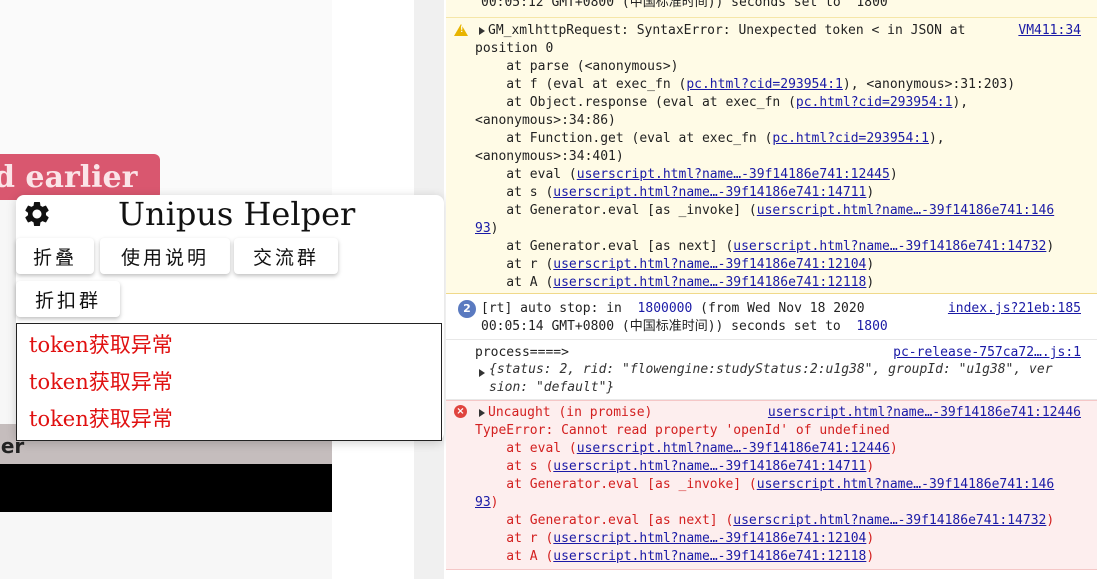 The image size is (1097, 579). I want to click on stack-frame: <anonymous>:34:401), so click(549, 156).